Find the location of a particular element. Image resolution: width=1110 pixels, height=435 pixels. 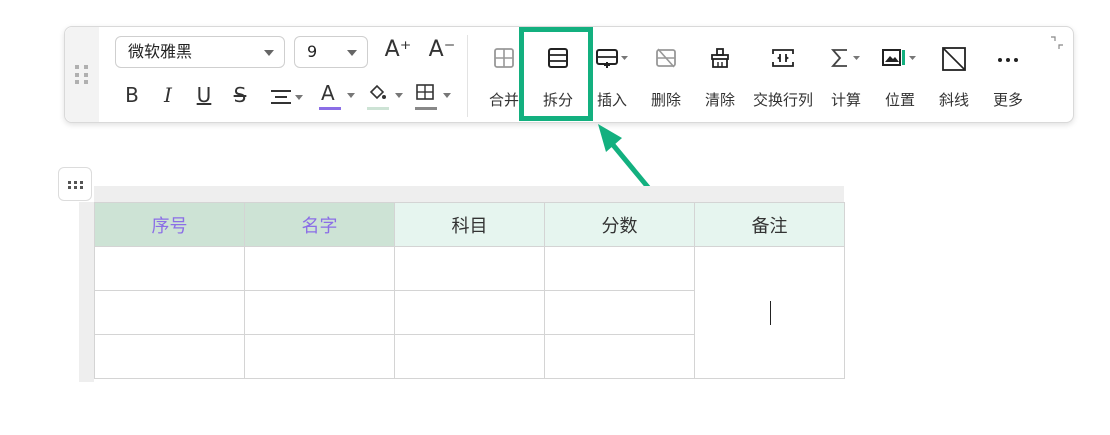

sigma-icon is located at coordinates (845, 58).